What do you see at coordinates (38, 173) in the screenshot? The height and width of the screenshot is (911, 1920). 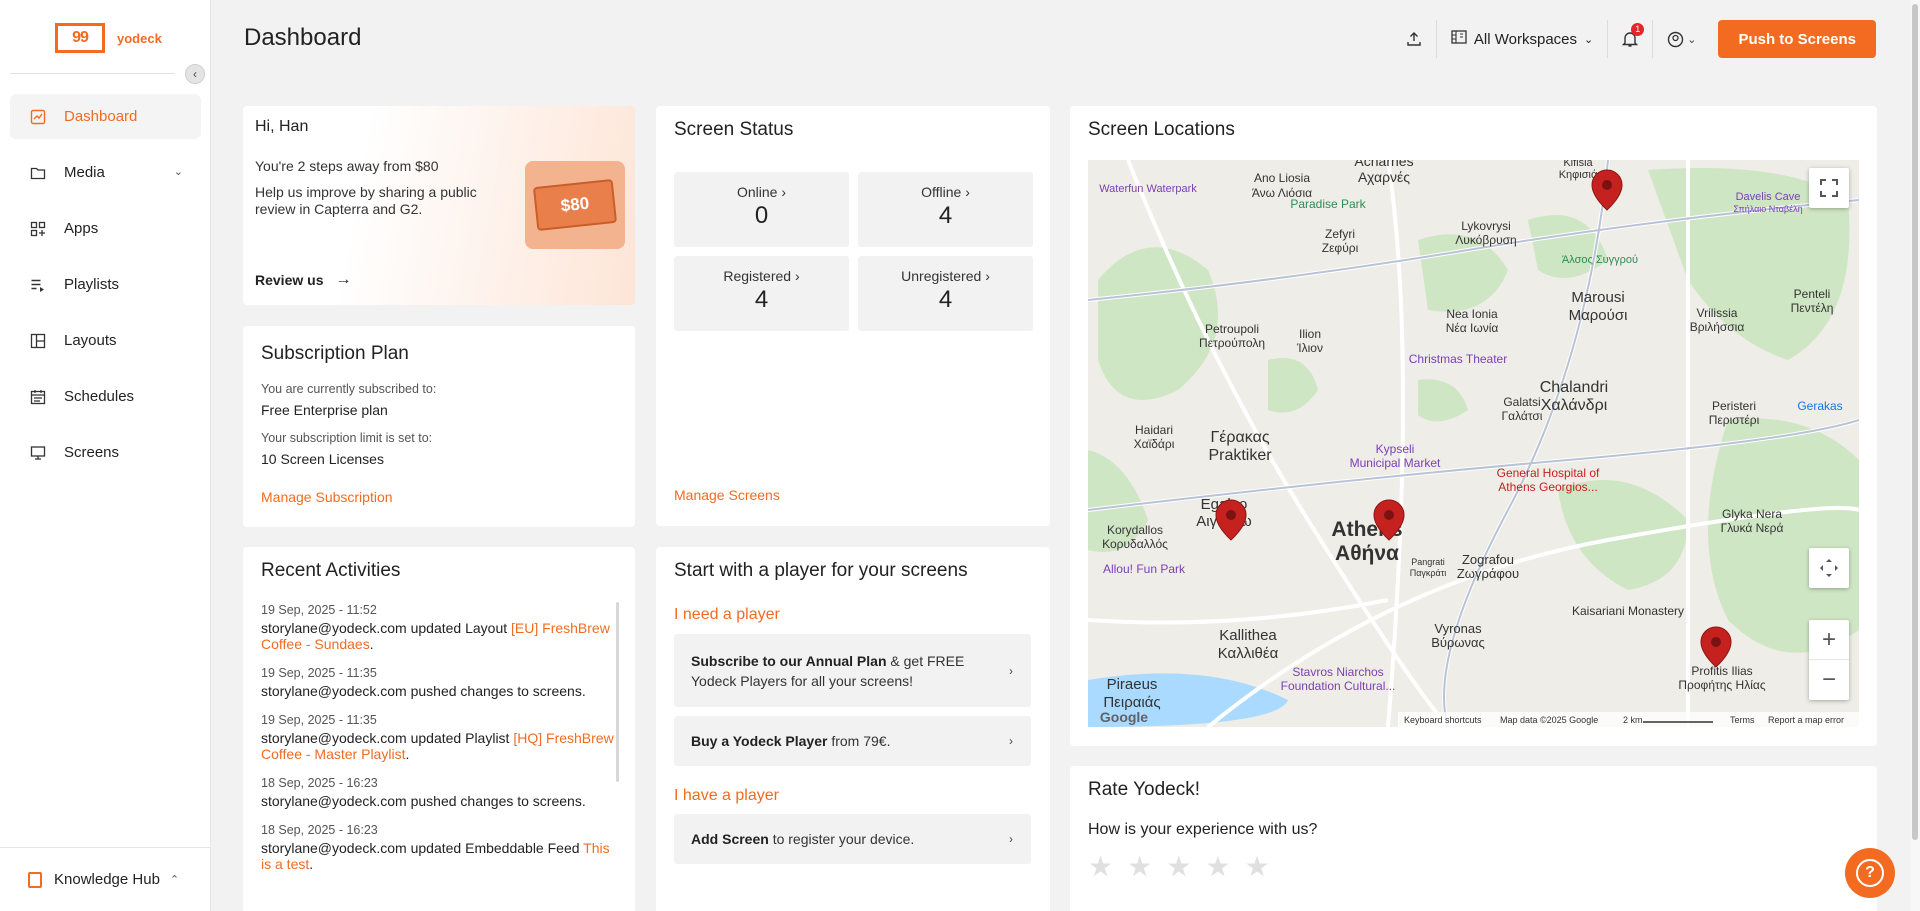 I see `folder-icon` at bounding box center [38, 173].